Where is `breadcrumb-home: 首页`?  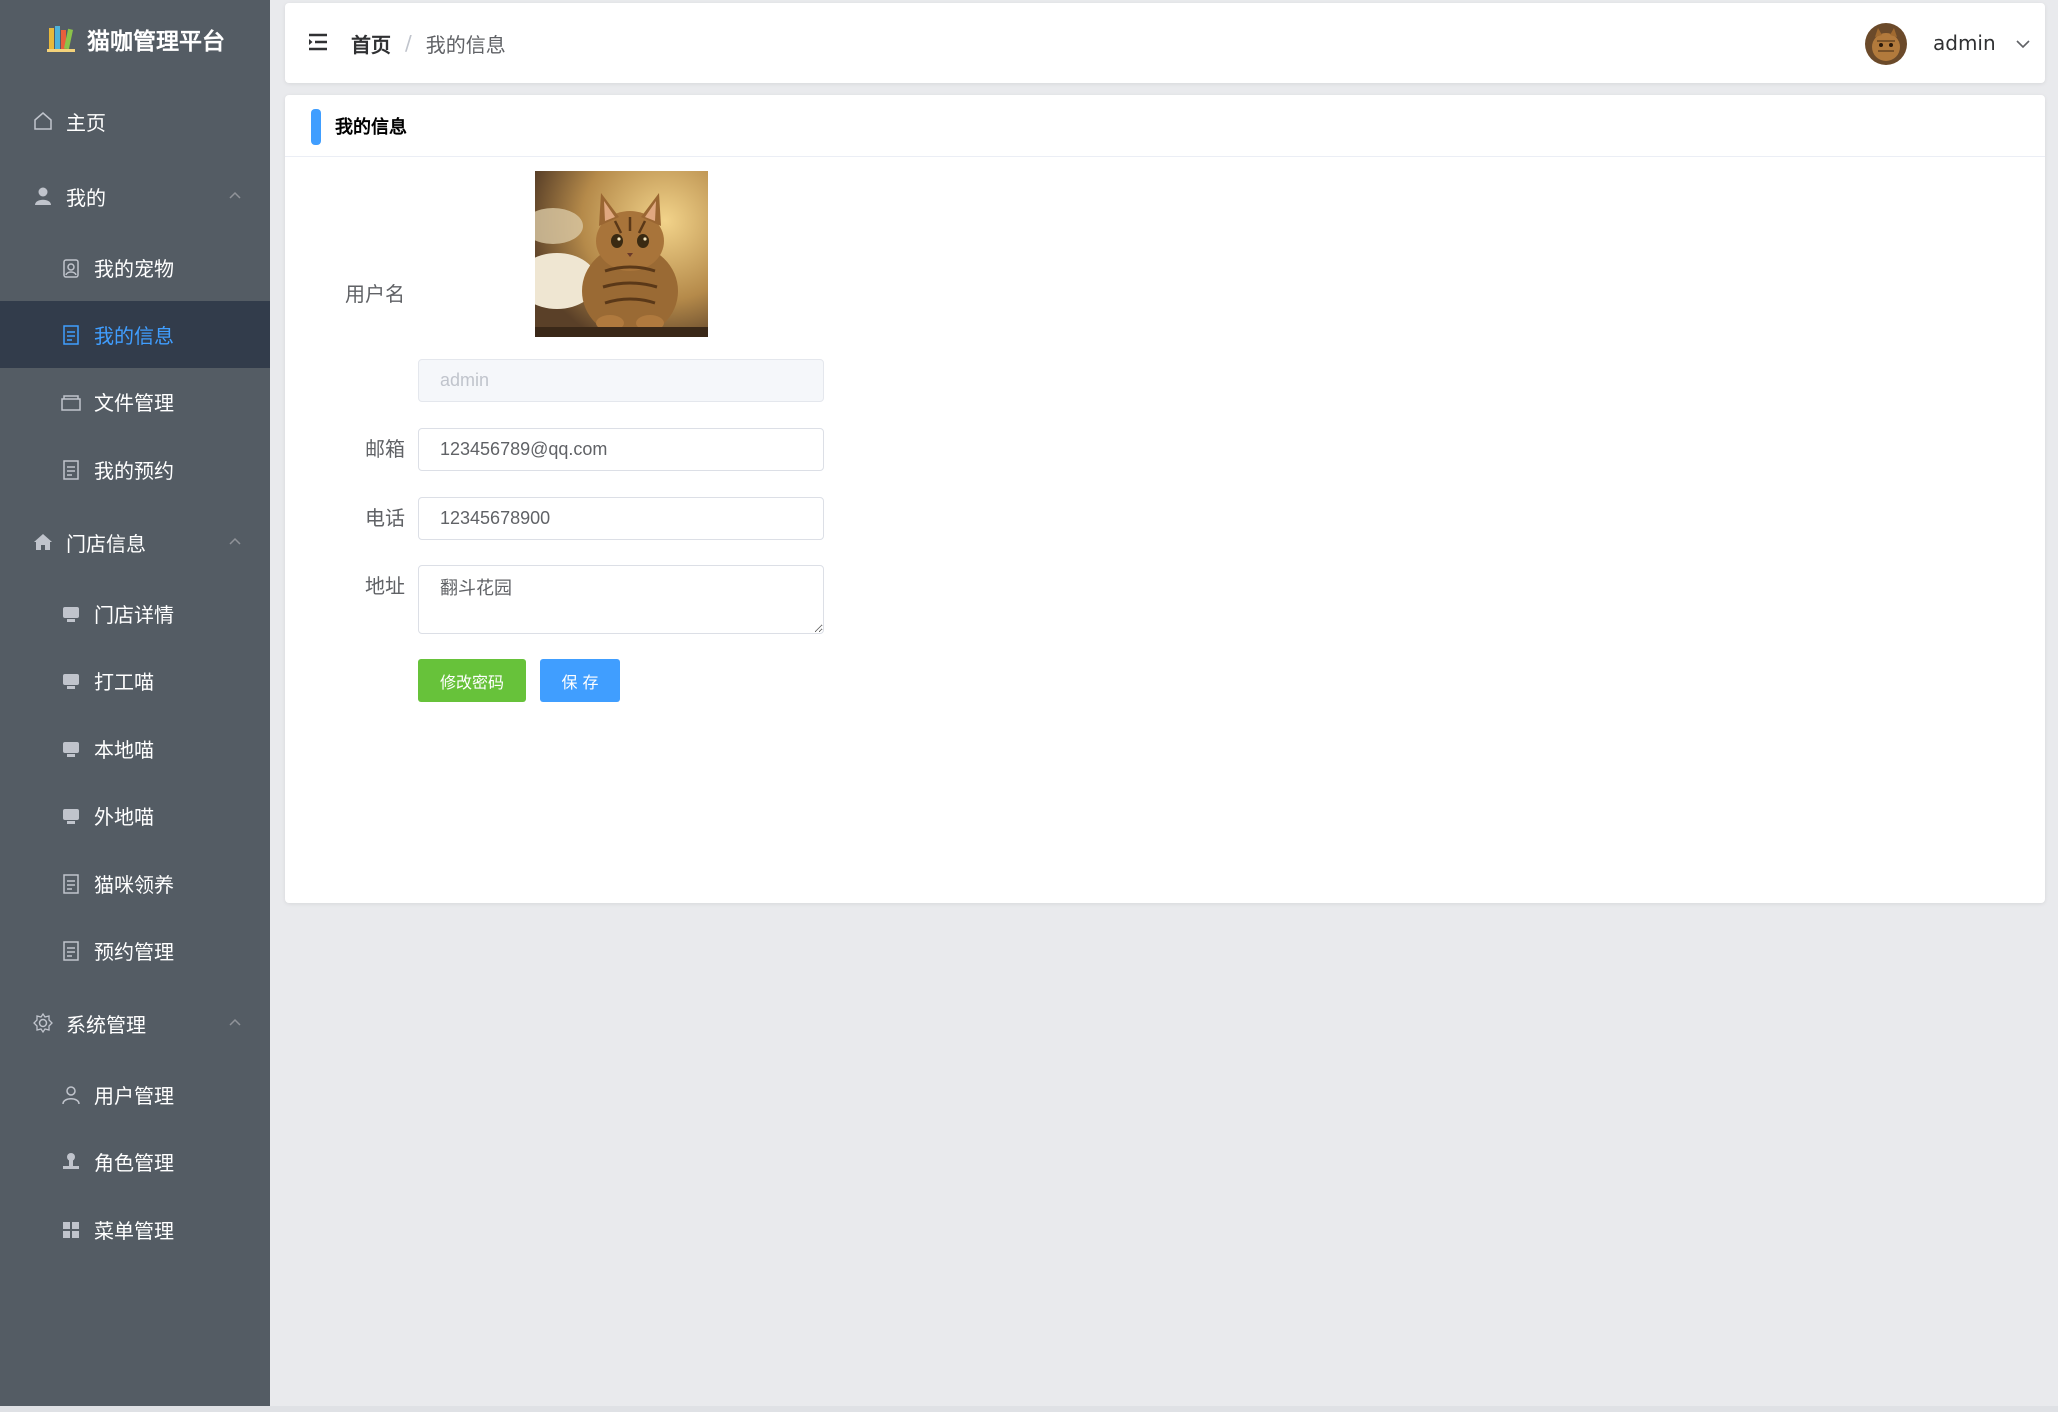 breadcrumb-home: 首页 is located at coordinates (371, 43).